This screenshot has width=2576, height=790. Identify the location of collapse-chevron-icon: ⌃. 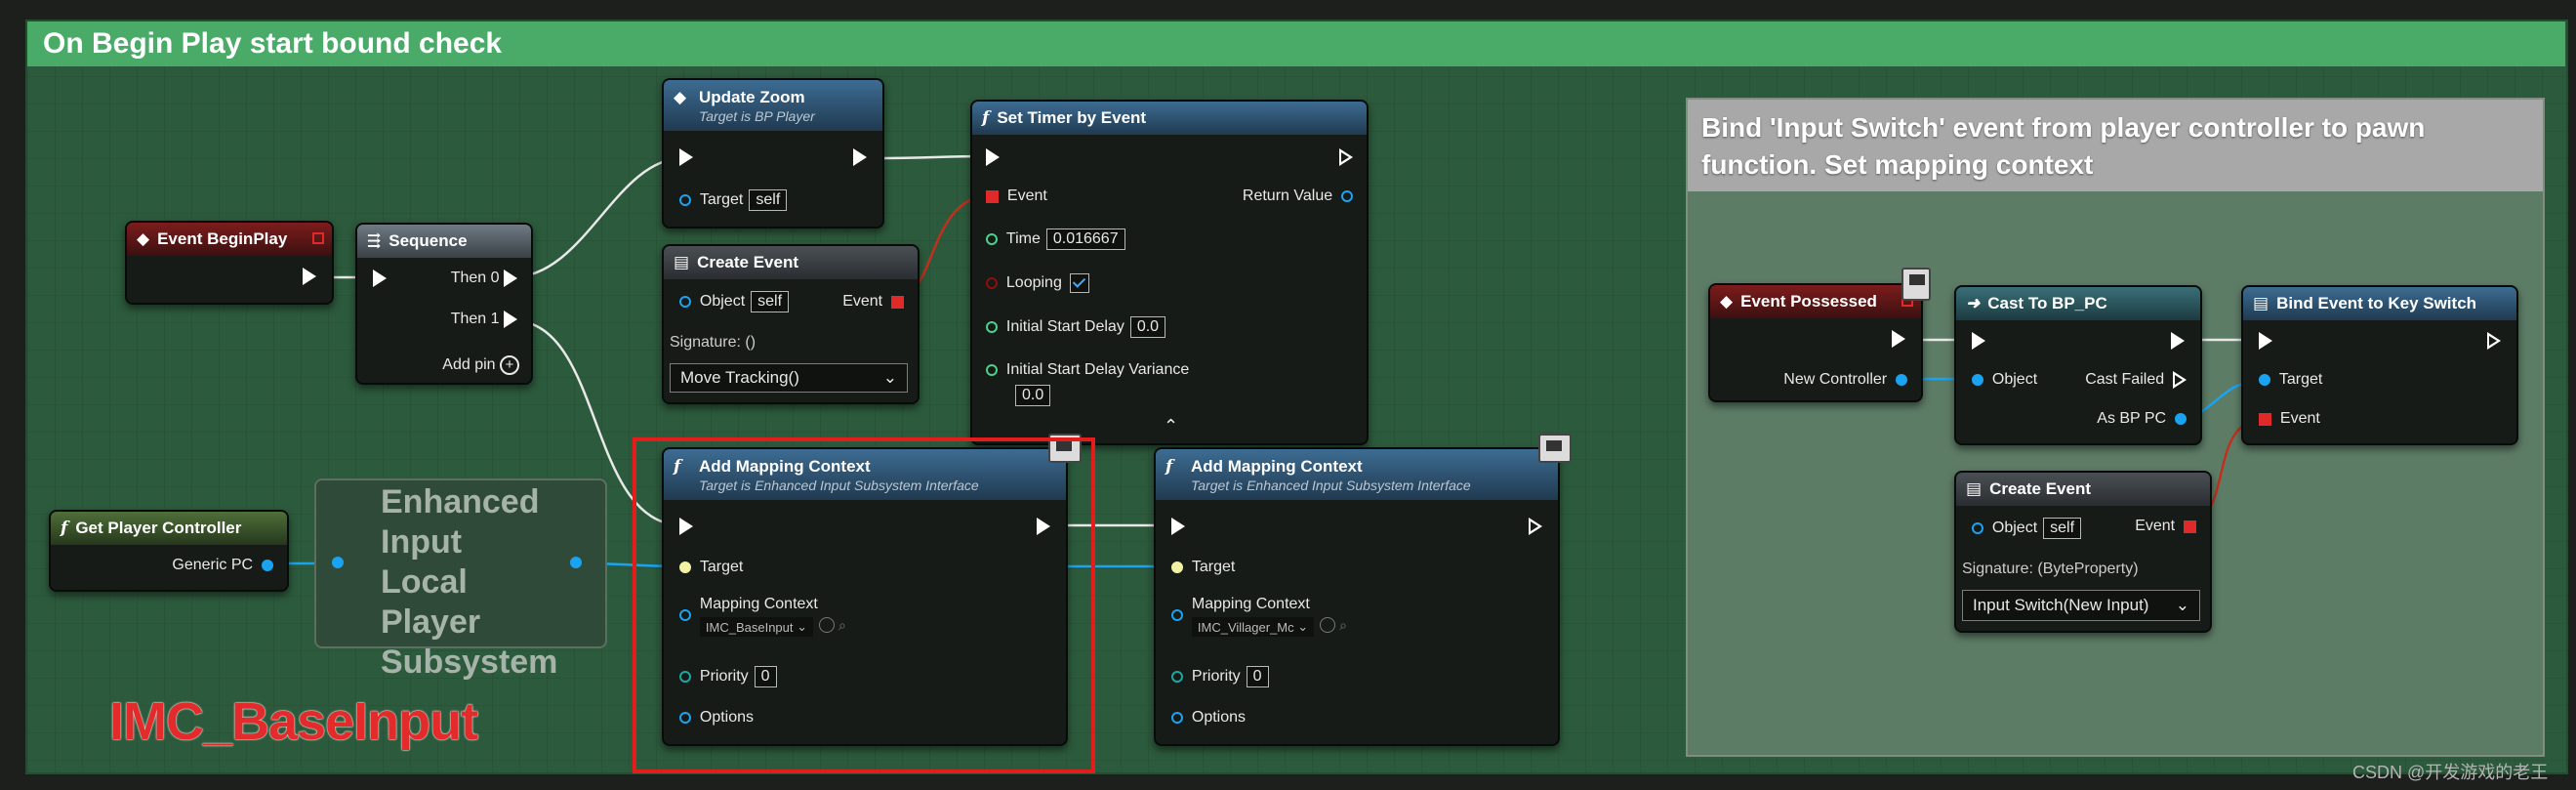
(1171, 426).